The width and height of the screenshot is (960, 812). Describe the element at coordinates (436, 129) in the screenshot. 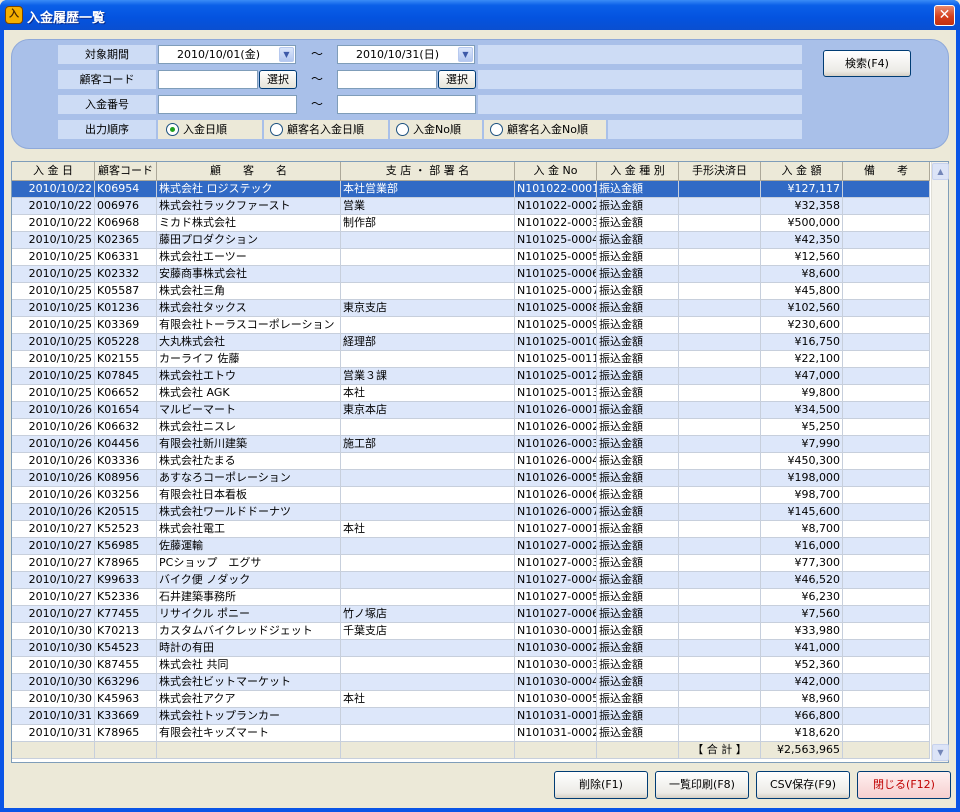

I see `order-option-no: 入金No順` at that location.